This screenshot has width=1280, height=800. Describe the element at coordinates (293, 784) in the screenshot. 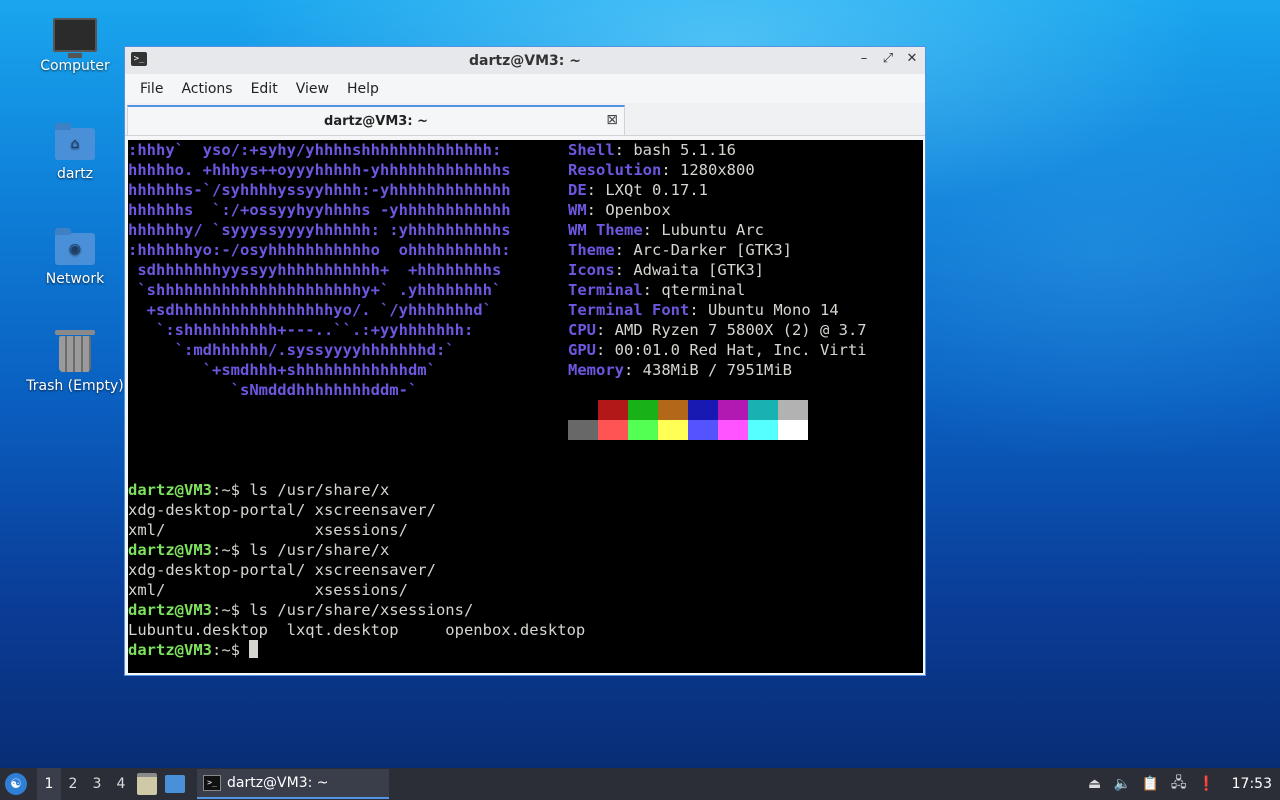

I see `taskbar-task-terminal: >_ dartz@VM3: ~` at that location.